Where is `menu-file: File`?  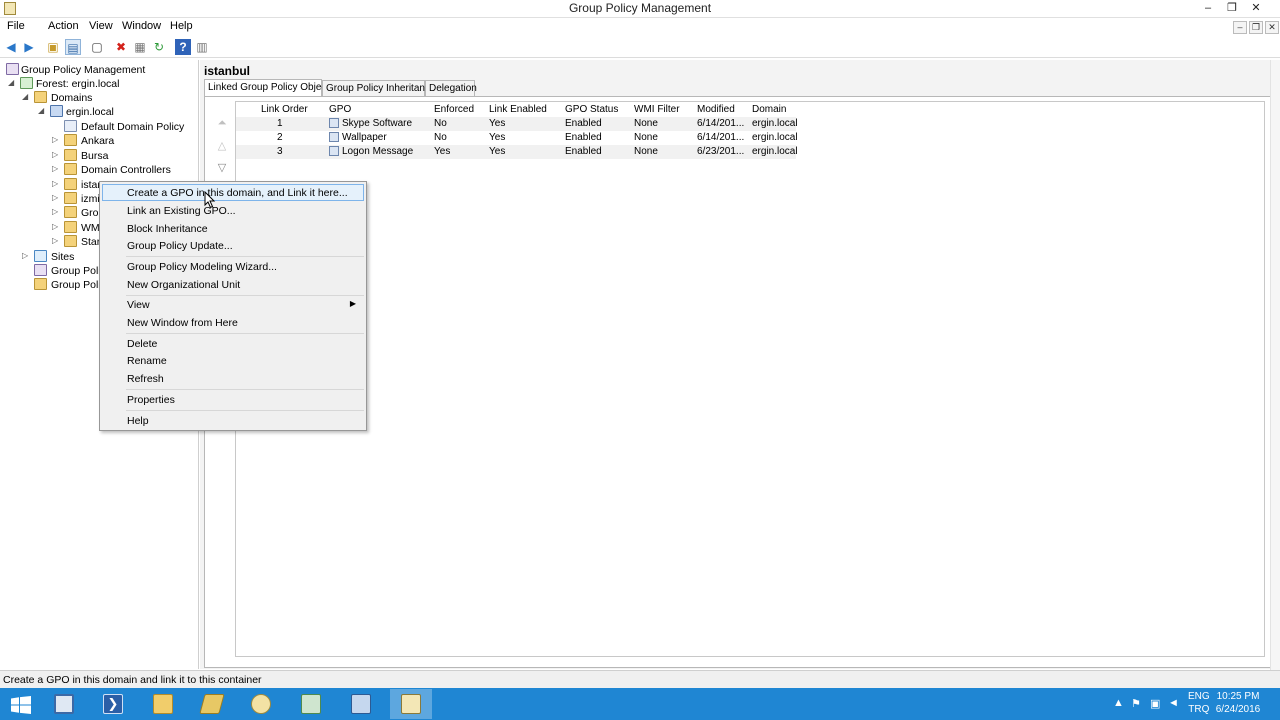
menu-file: File is located at coordinates (16, 26).